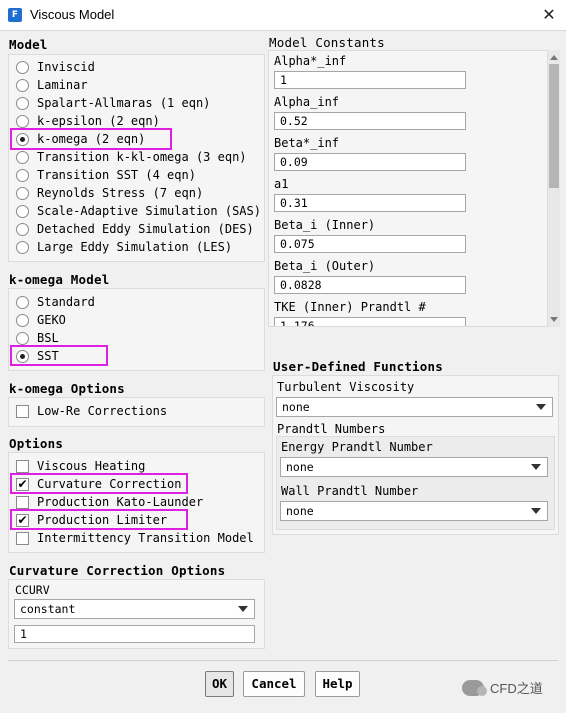 This screenshot has width=566, height=713. Describe the element at coordinates (325, 225) in the screenshot. I see `constant-label: Beta_i (Inner)` at that location.